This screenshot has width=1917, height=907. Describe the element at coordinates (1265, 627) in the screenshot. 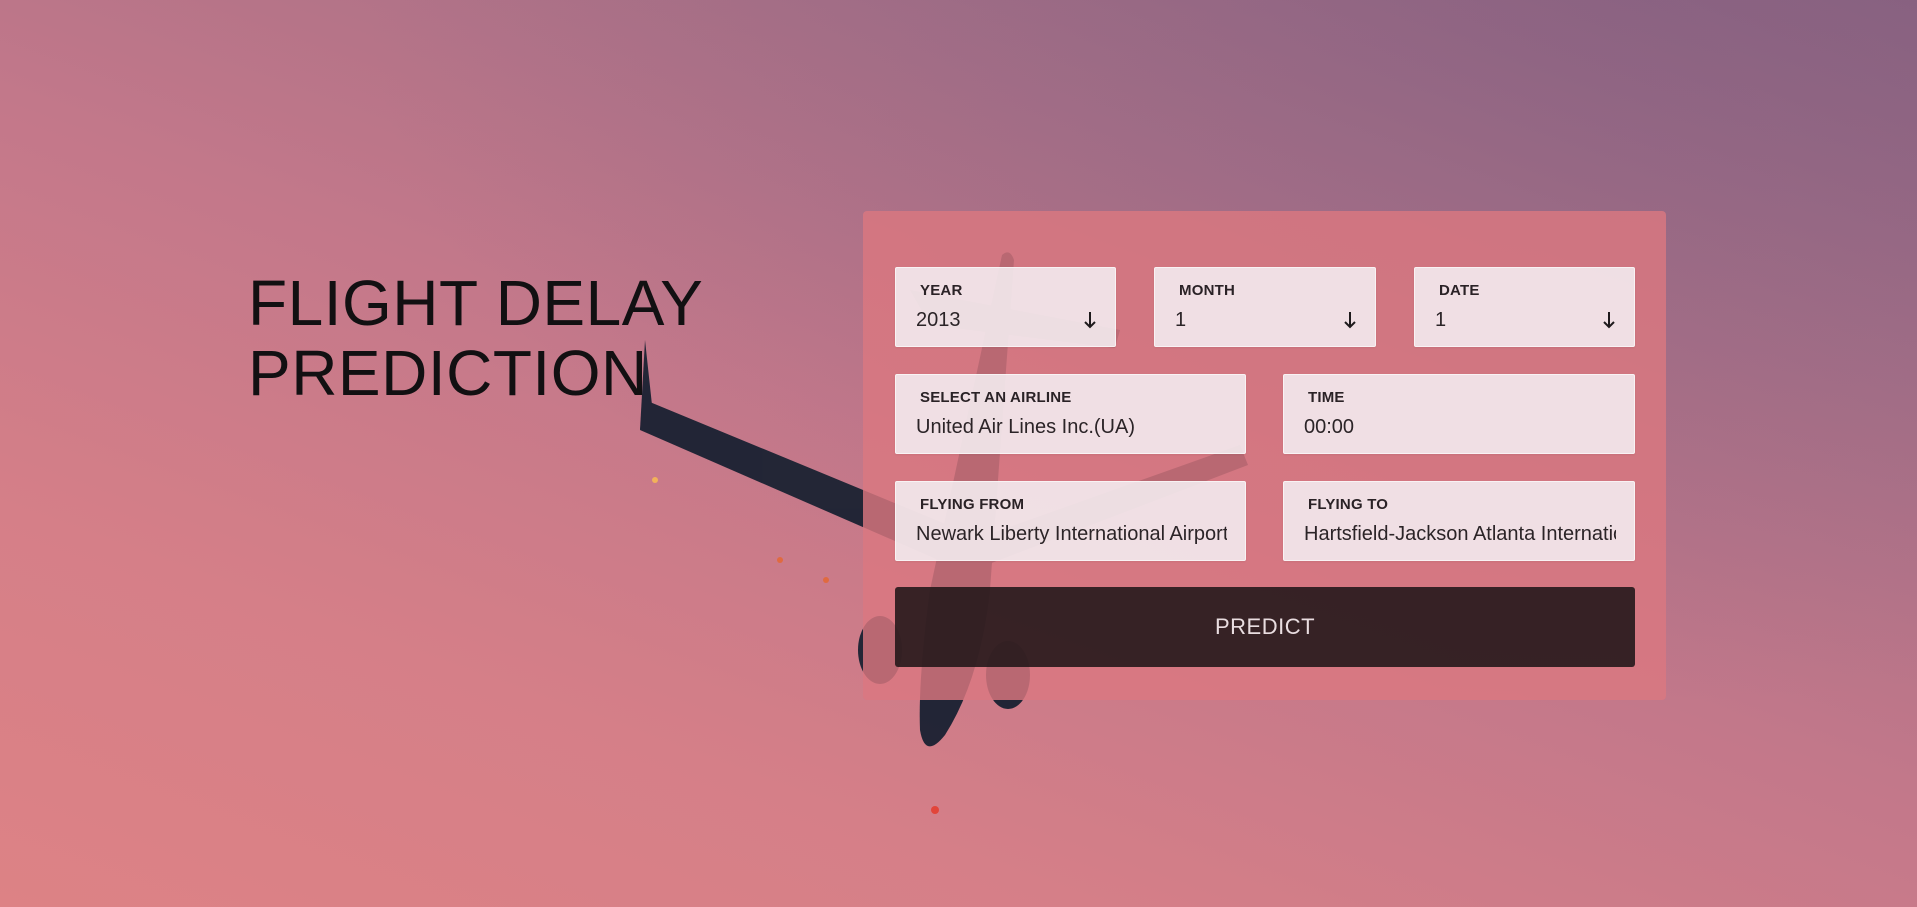

I see `predict-button: PREDICT` at that location.